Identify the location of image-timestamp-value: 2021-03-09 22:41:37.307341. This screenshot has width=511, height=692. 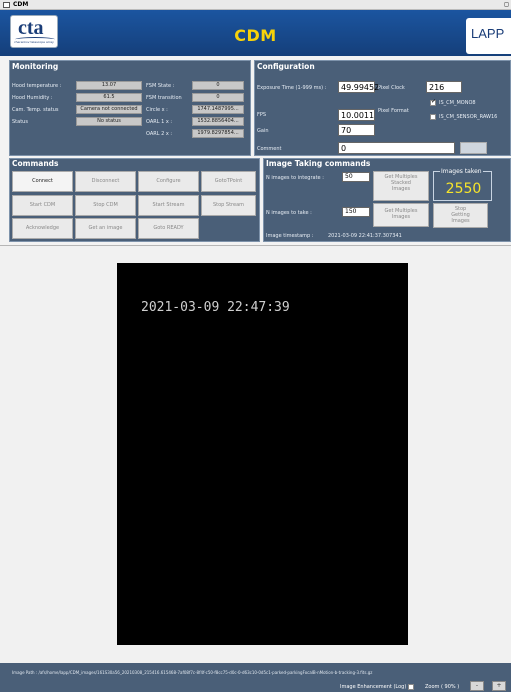
(365, 236).